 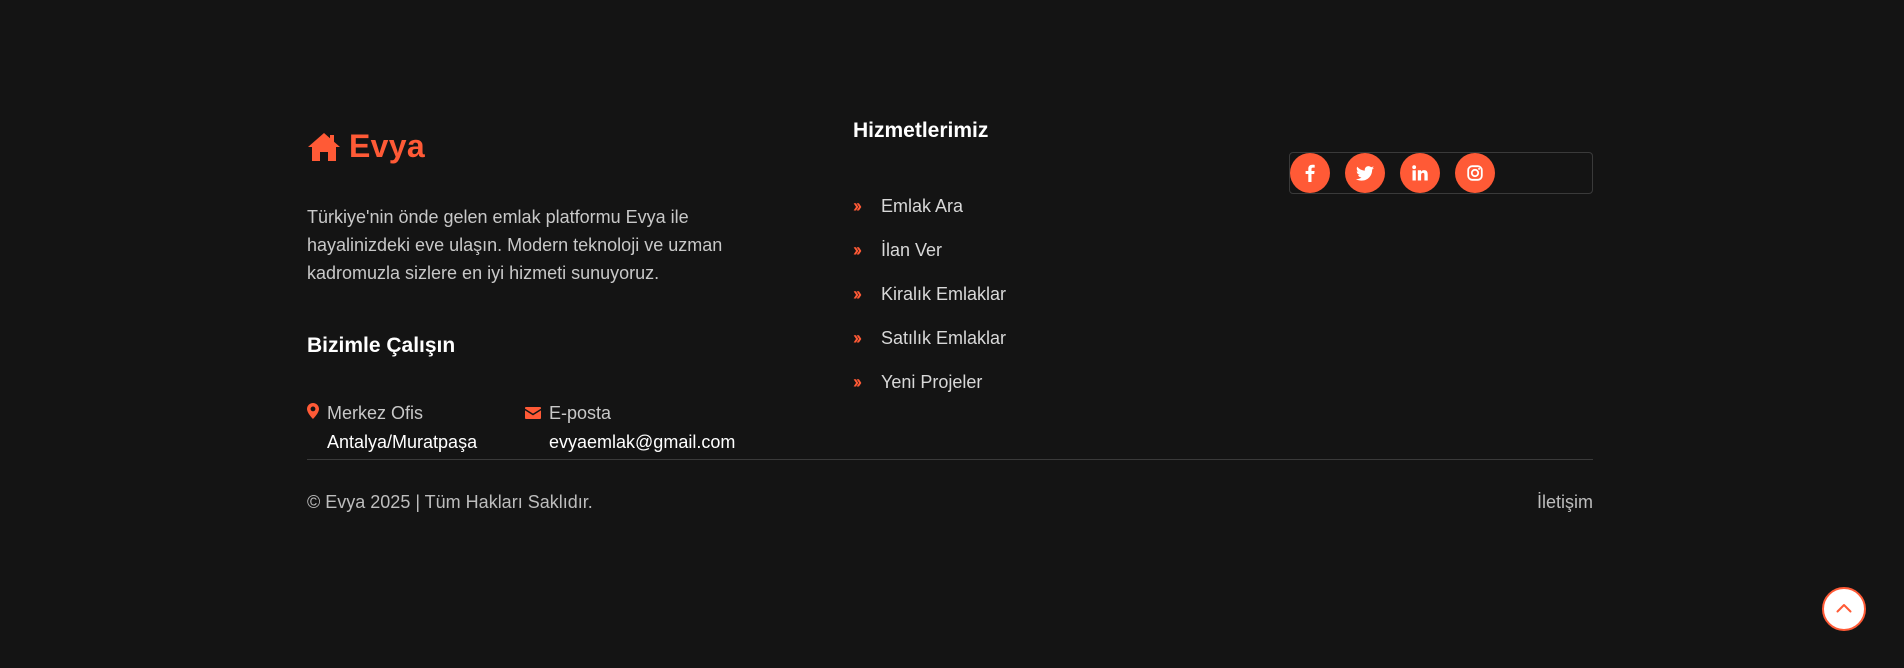 I want to click on email-label: E-posta, so click(x=580, y=412).